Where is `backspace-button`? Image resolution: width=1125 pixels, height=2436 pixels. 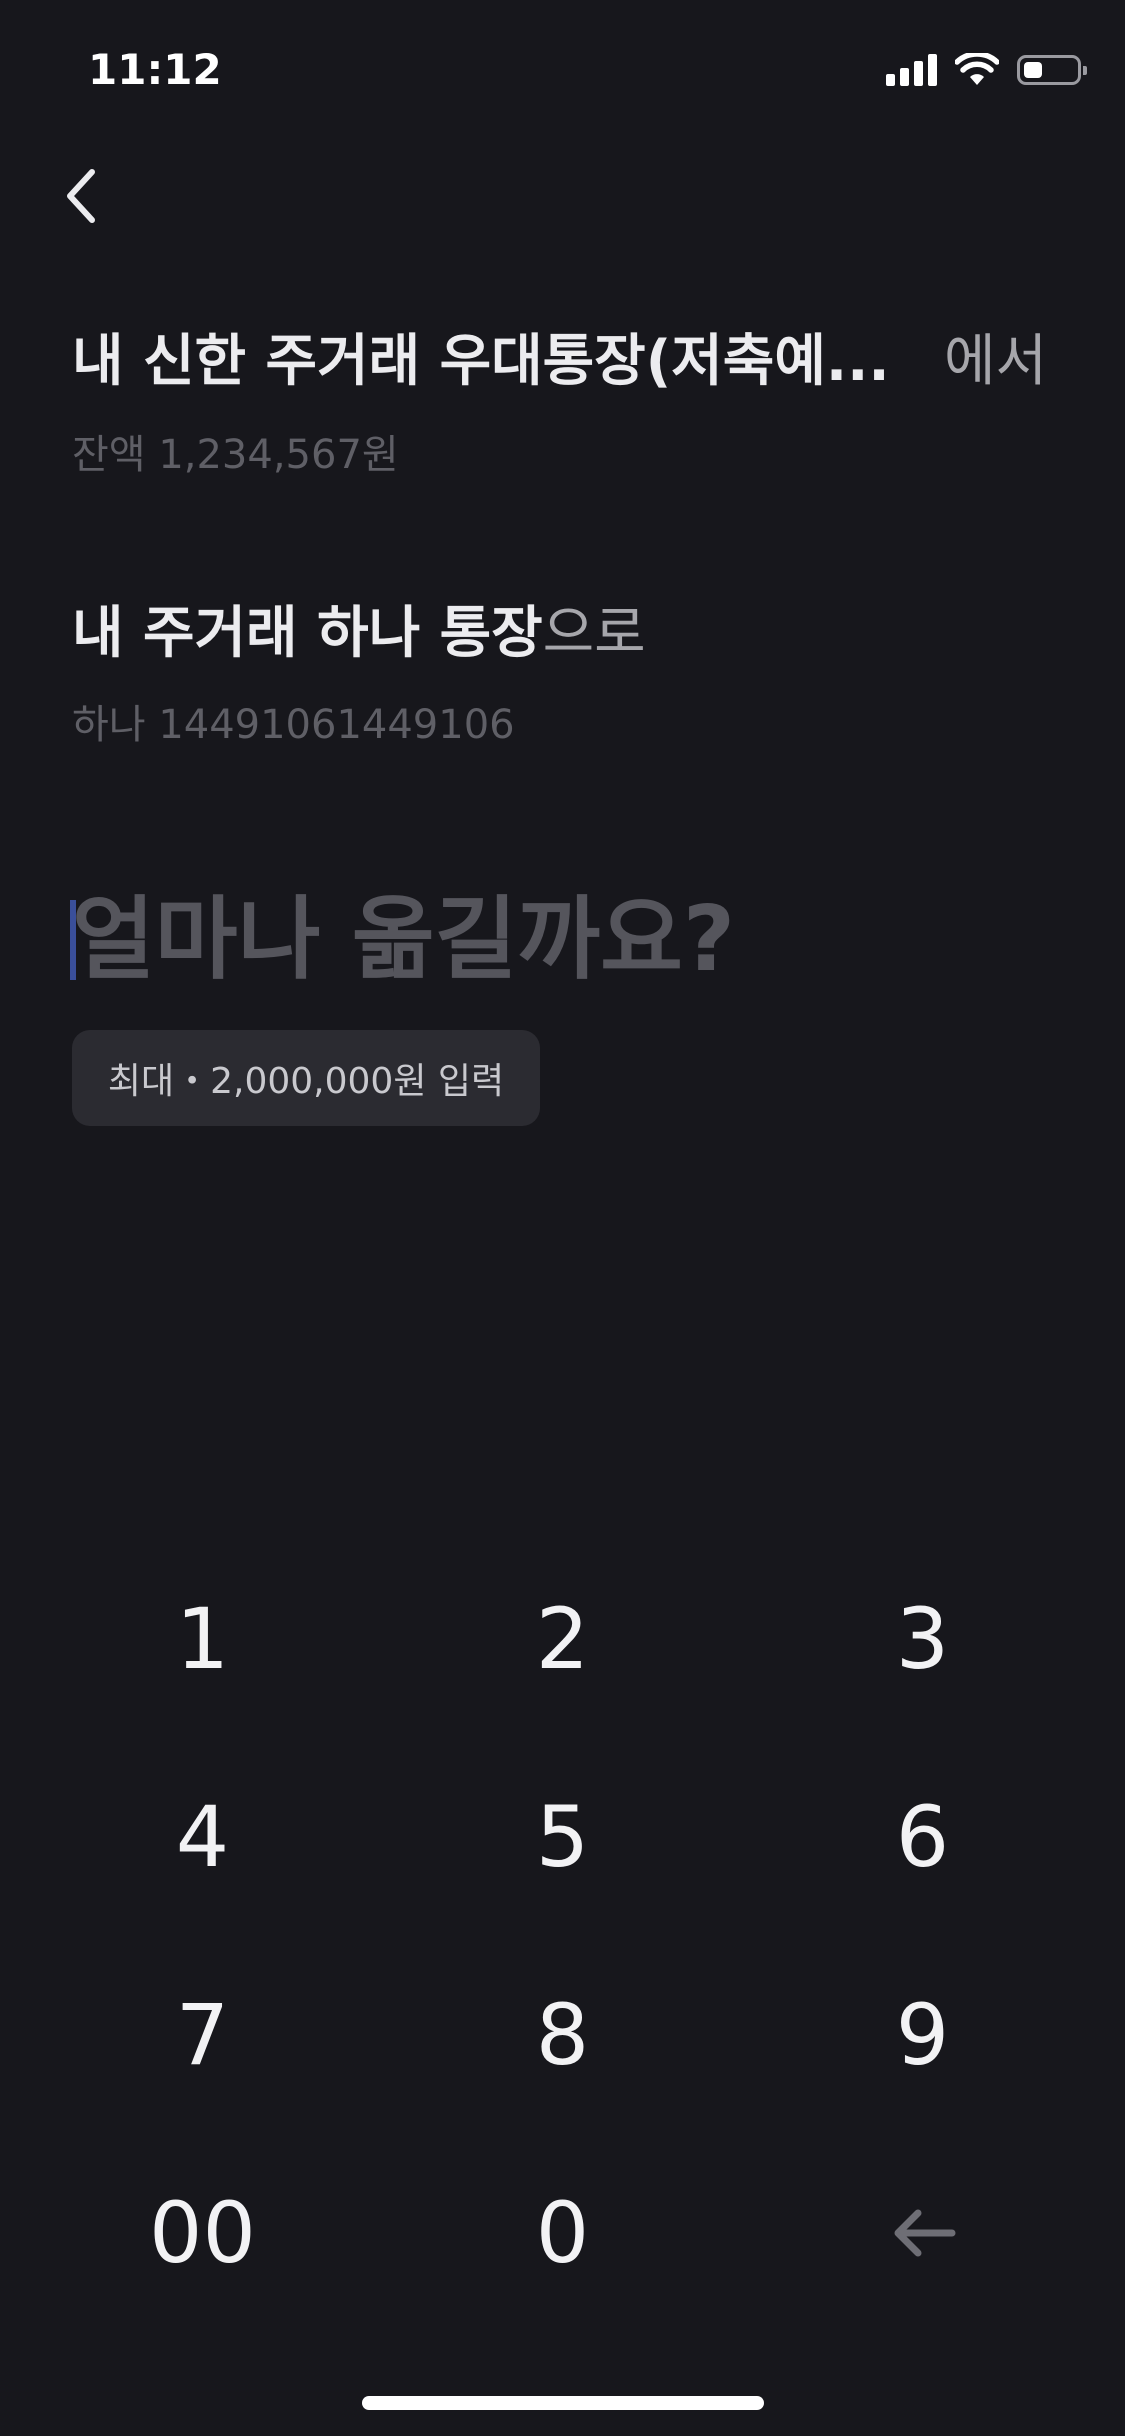 backspace-button is located at coordinates (922, 2233).